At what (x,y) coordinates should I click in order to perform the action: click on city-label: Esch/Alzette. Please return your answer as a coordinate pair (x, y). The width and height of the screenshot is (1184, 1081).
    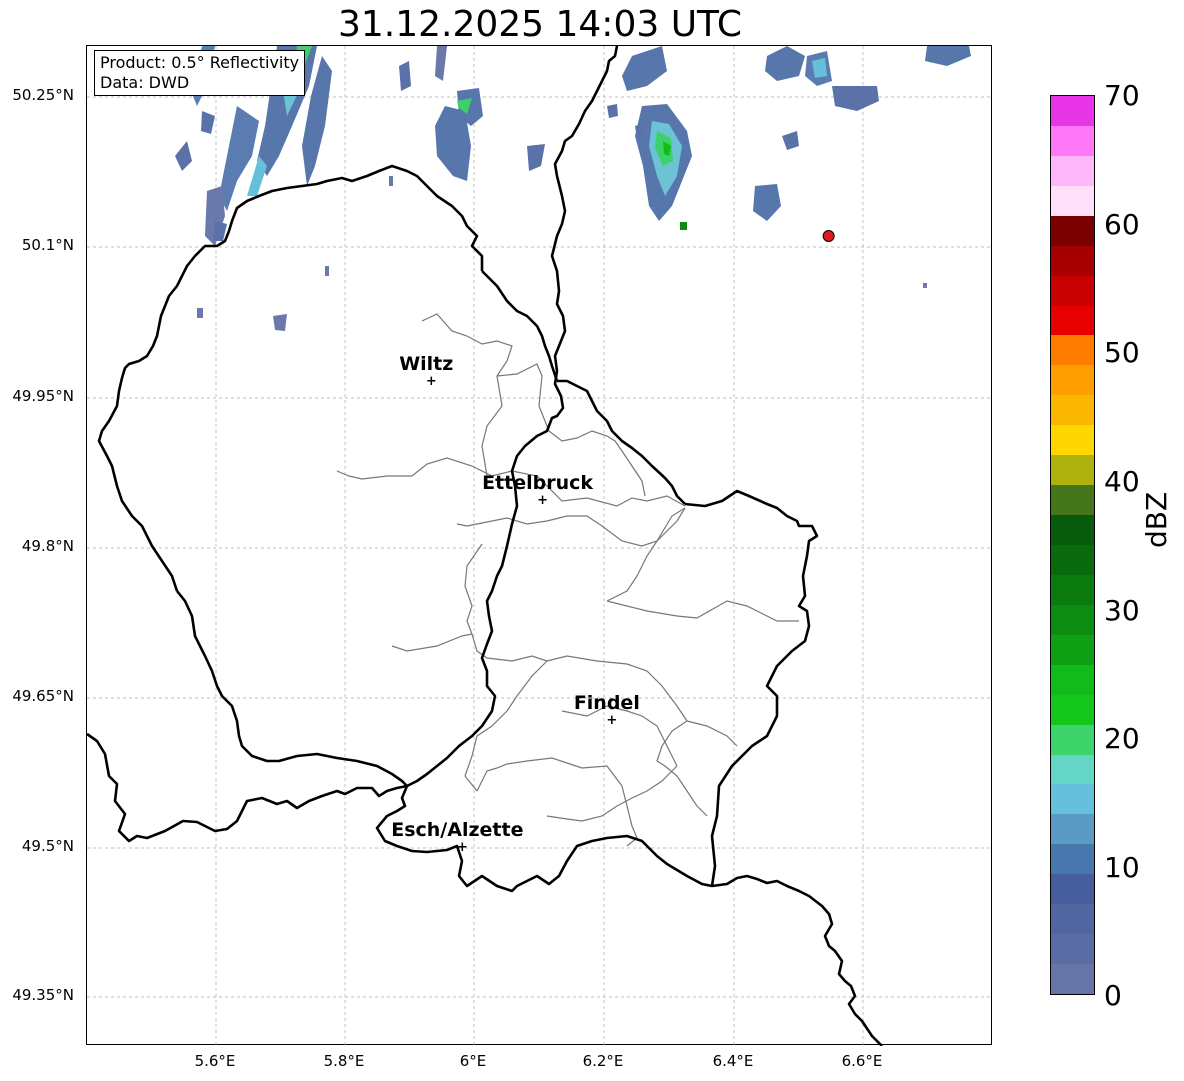
    Looking at the image, I should click on (457, 830).